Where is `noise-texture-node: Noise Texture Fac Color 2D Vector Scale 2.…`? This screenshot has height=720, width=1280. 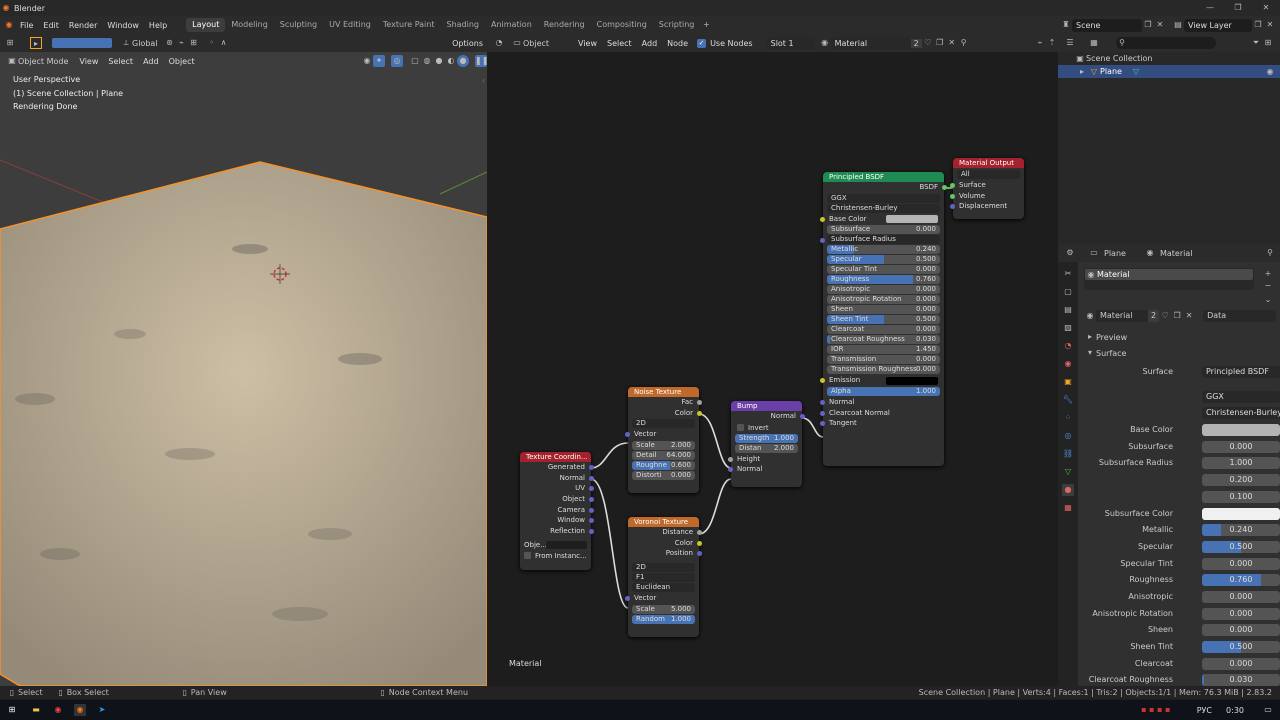
noise-texture-node: Noise Texture Fac Color 2D Vector Scale 2.… is located at coordinates (663, 440).